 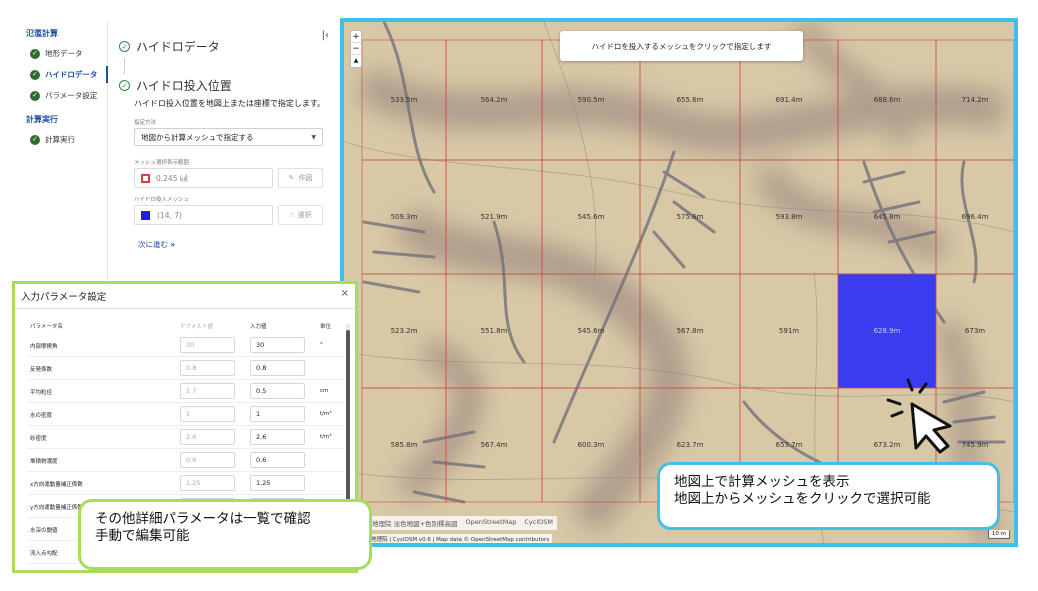 What do you see at coordinates (41, 393) in the screenshot?
I see `param-name: 平均粒径` at bounding box center [41, 393].